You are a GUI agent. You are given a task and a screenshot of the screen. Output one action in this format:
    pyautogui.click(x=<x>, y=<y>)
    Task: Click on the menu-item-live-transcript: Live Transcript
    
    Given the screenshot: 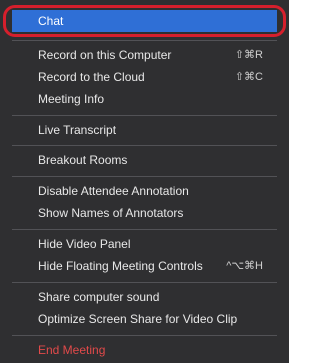 What is the action you would take?
    pyautogui.click(x=144, y=130)
    